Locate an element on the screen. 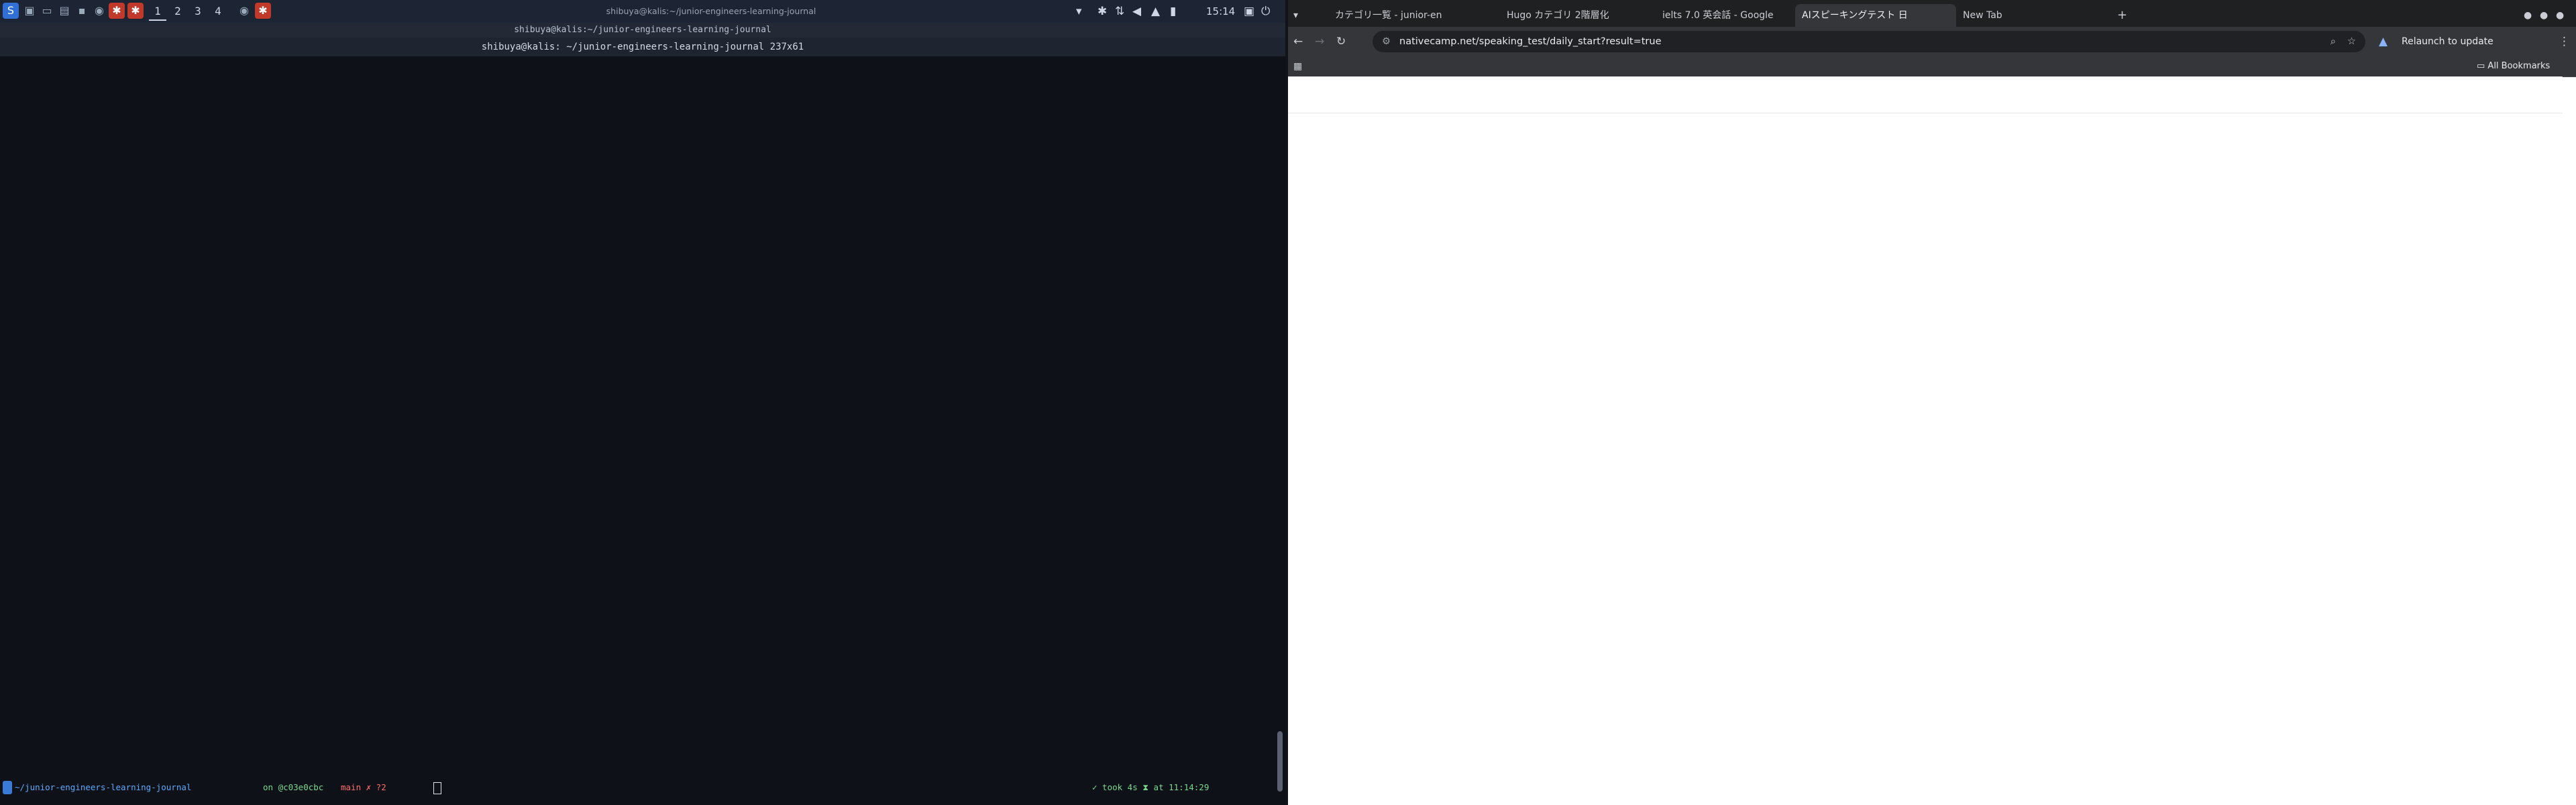  site-header is located at coordinates (1925, 94).